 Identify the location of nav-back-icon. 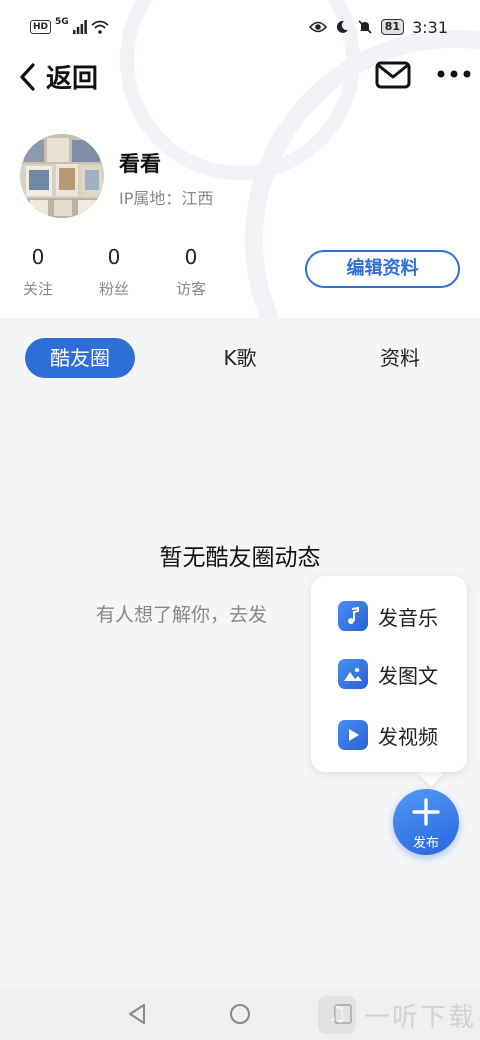
(137, 1014).